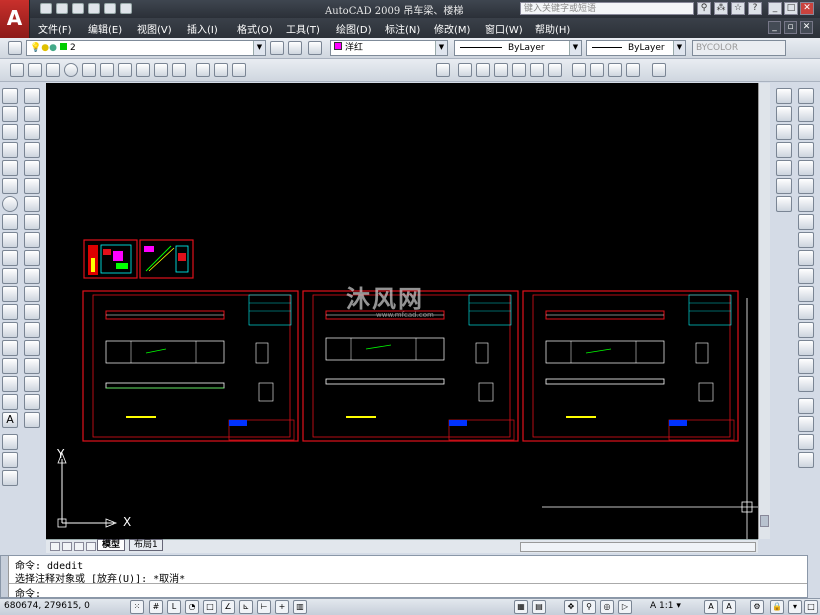 Image resolution: width=820 pixels, height=615 pixels. What do you see at coordinates (32, 420) in the screenshot?
I see `dimension-text-edit-icon` at bounding box center [32, 420].